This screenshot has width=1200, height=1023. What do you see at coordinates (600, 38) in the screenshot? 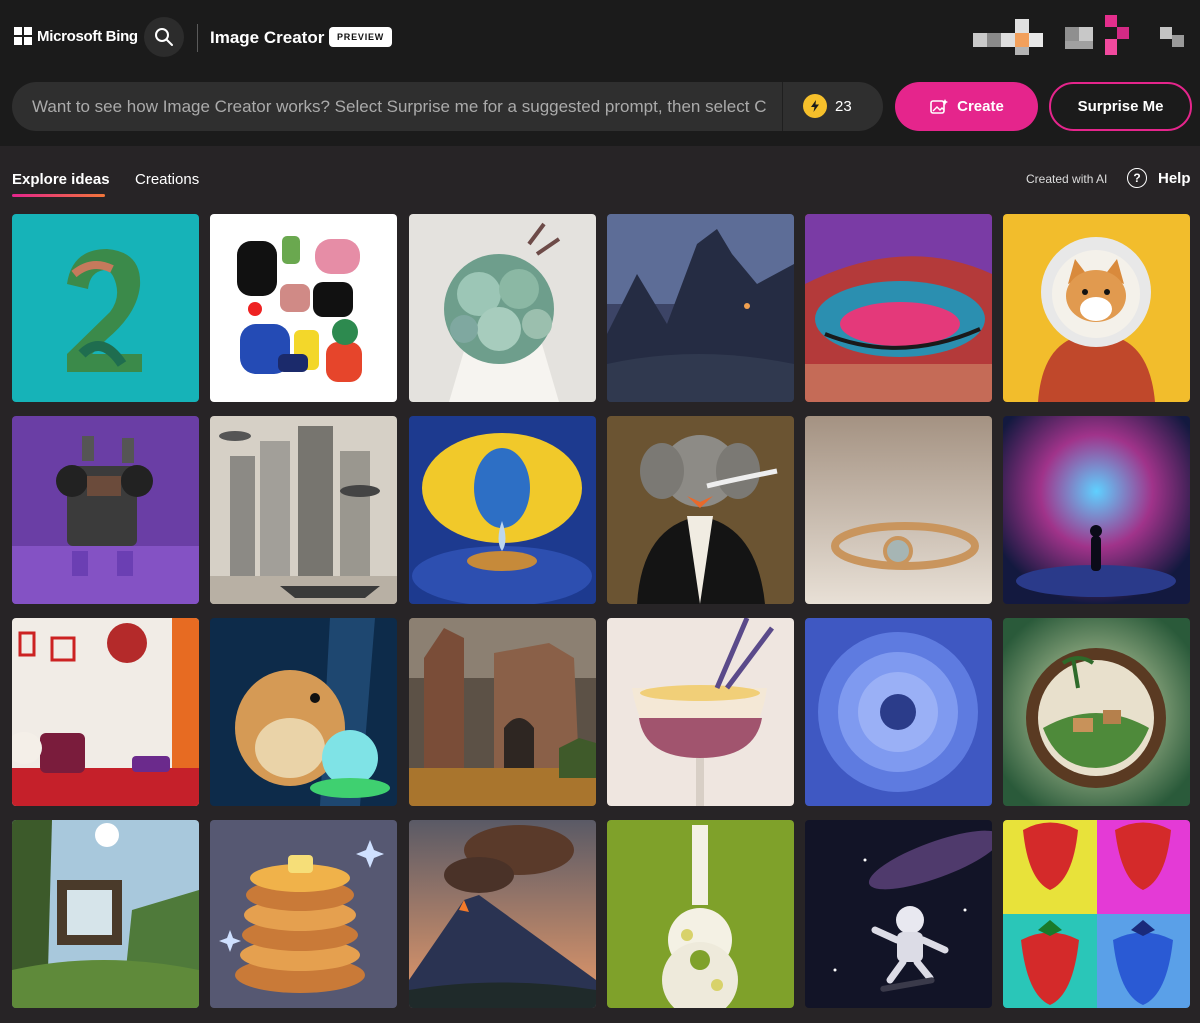
I see `top-header: Microsoft Bing Image Creator PREVIEW` at bounding box center [600, 38].